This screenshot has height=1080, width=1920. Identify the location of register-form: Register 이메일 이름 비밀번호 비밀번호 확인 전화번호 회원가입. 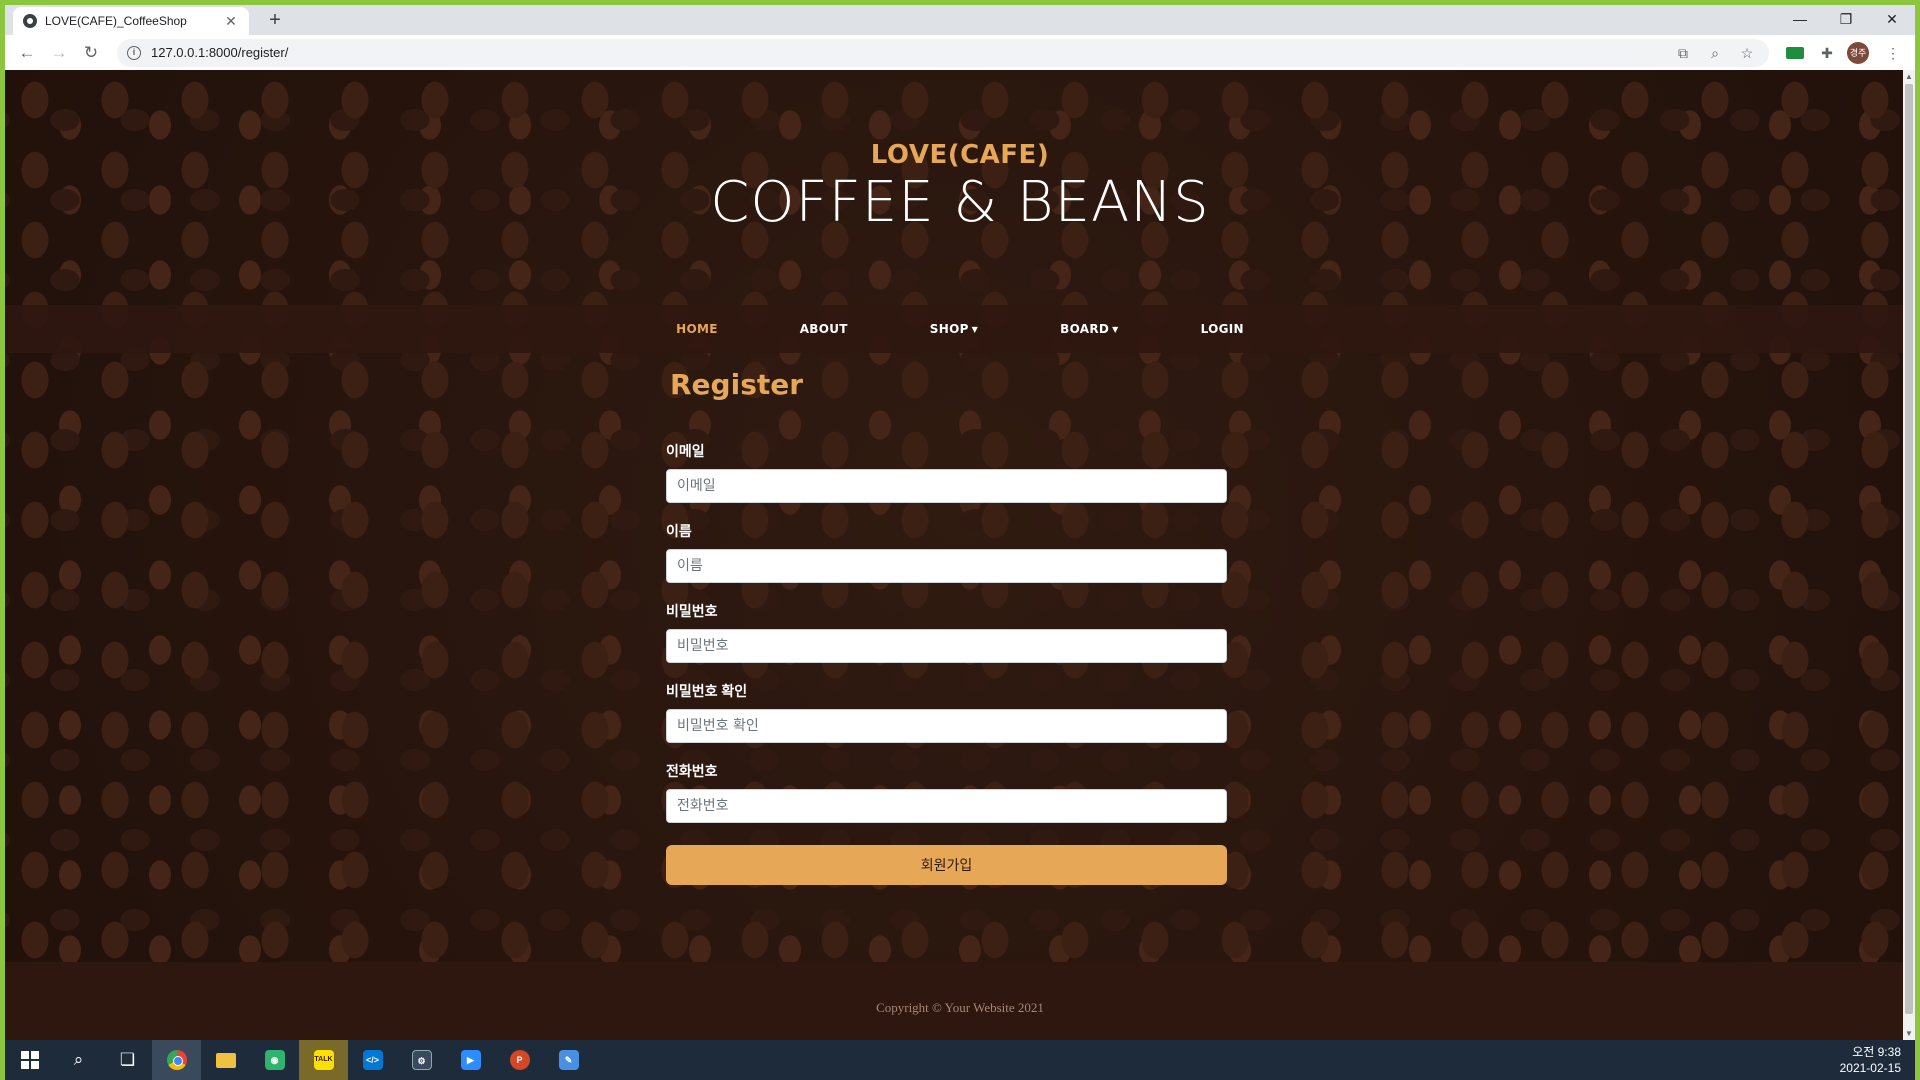
(951, 626).